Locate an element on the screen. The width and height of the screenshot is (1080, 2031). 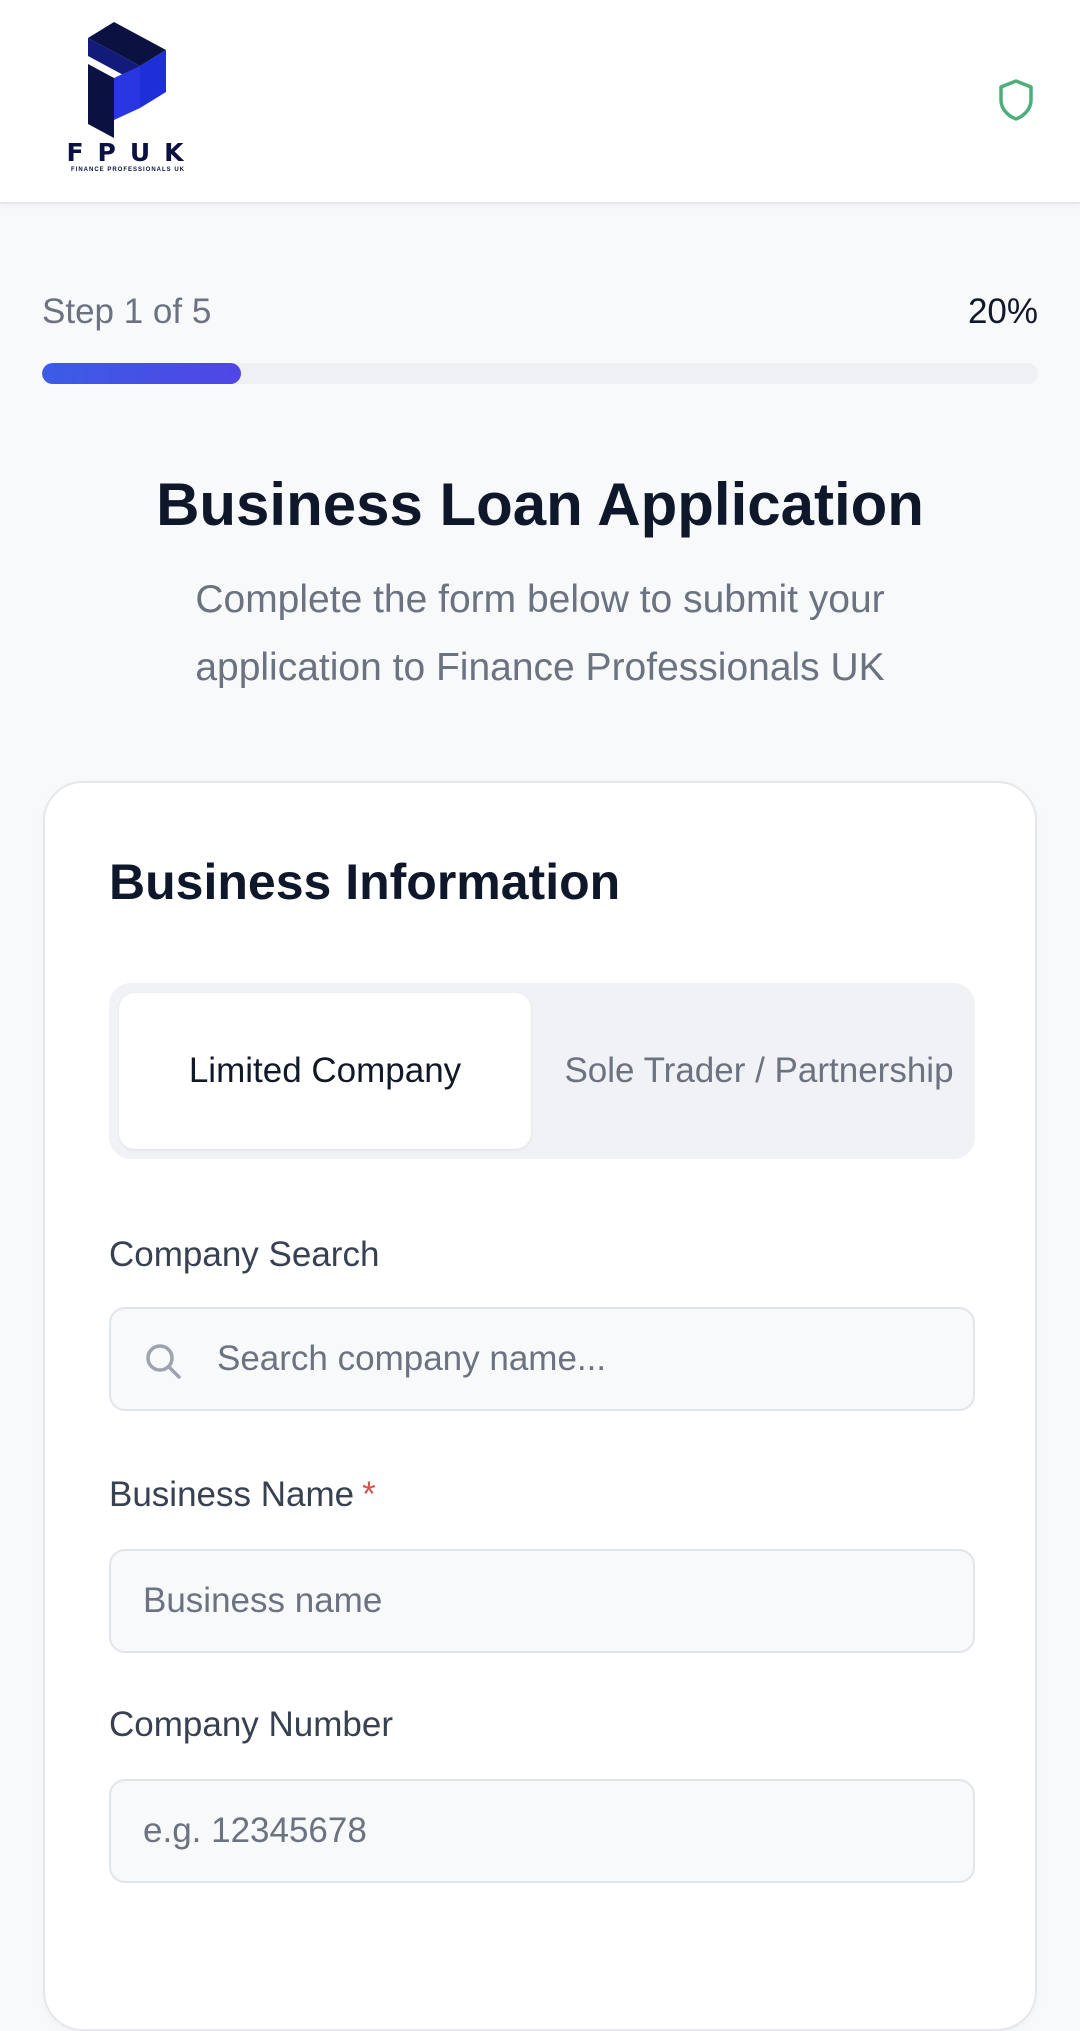
business-name-label-text: Business Name is located at coordinates (232, 1494).